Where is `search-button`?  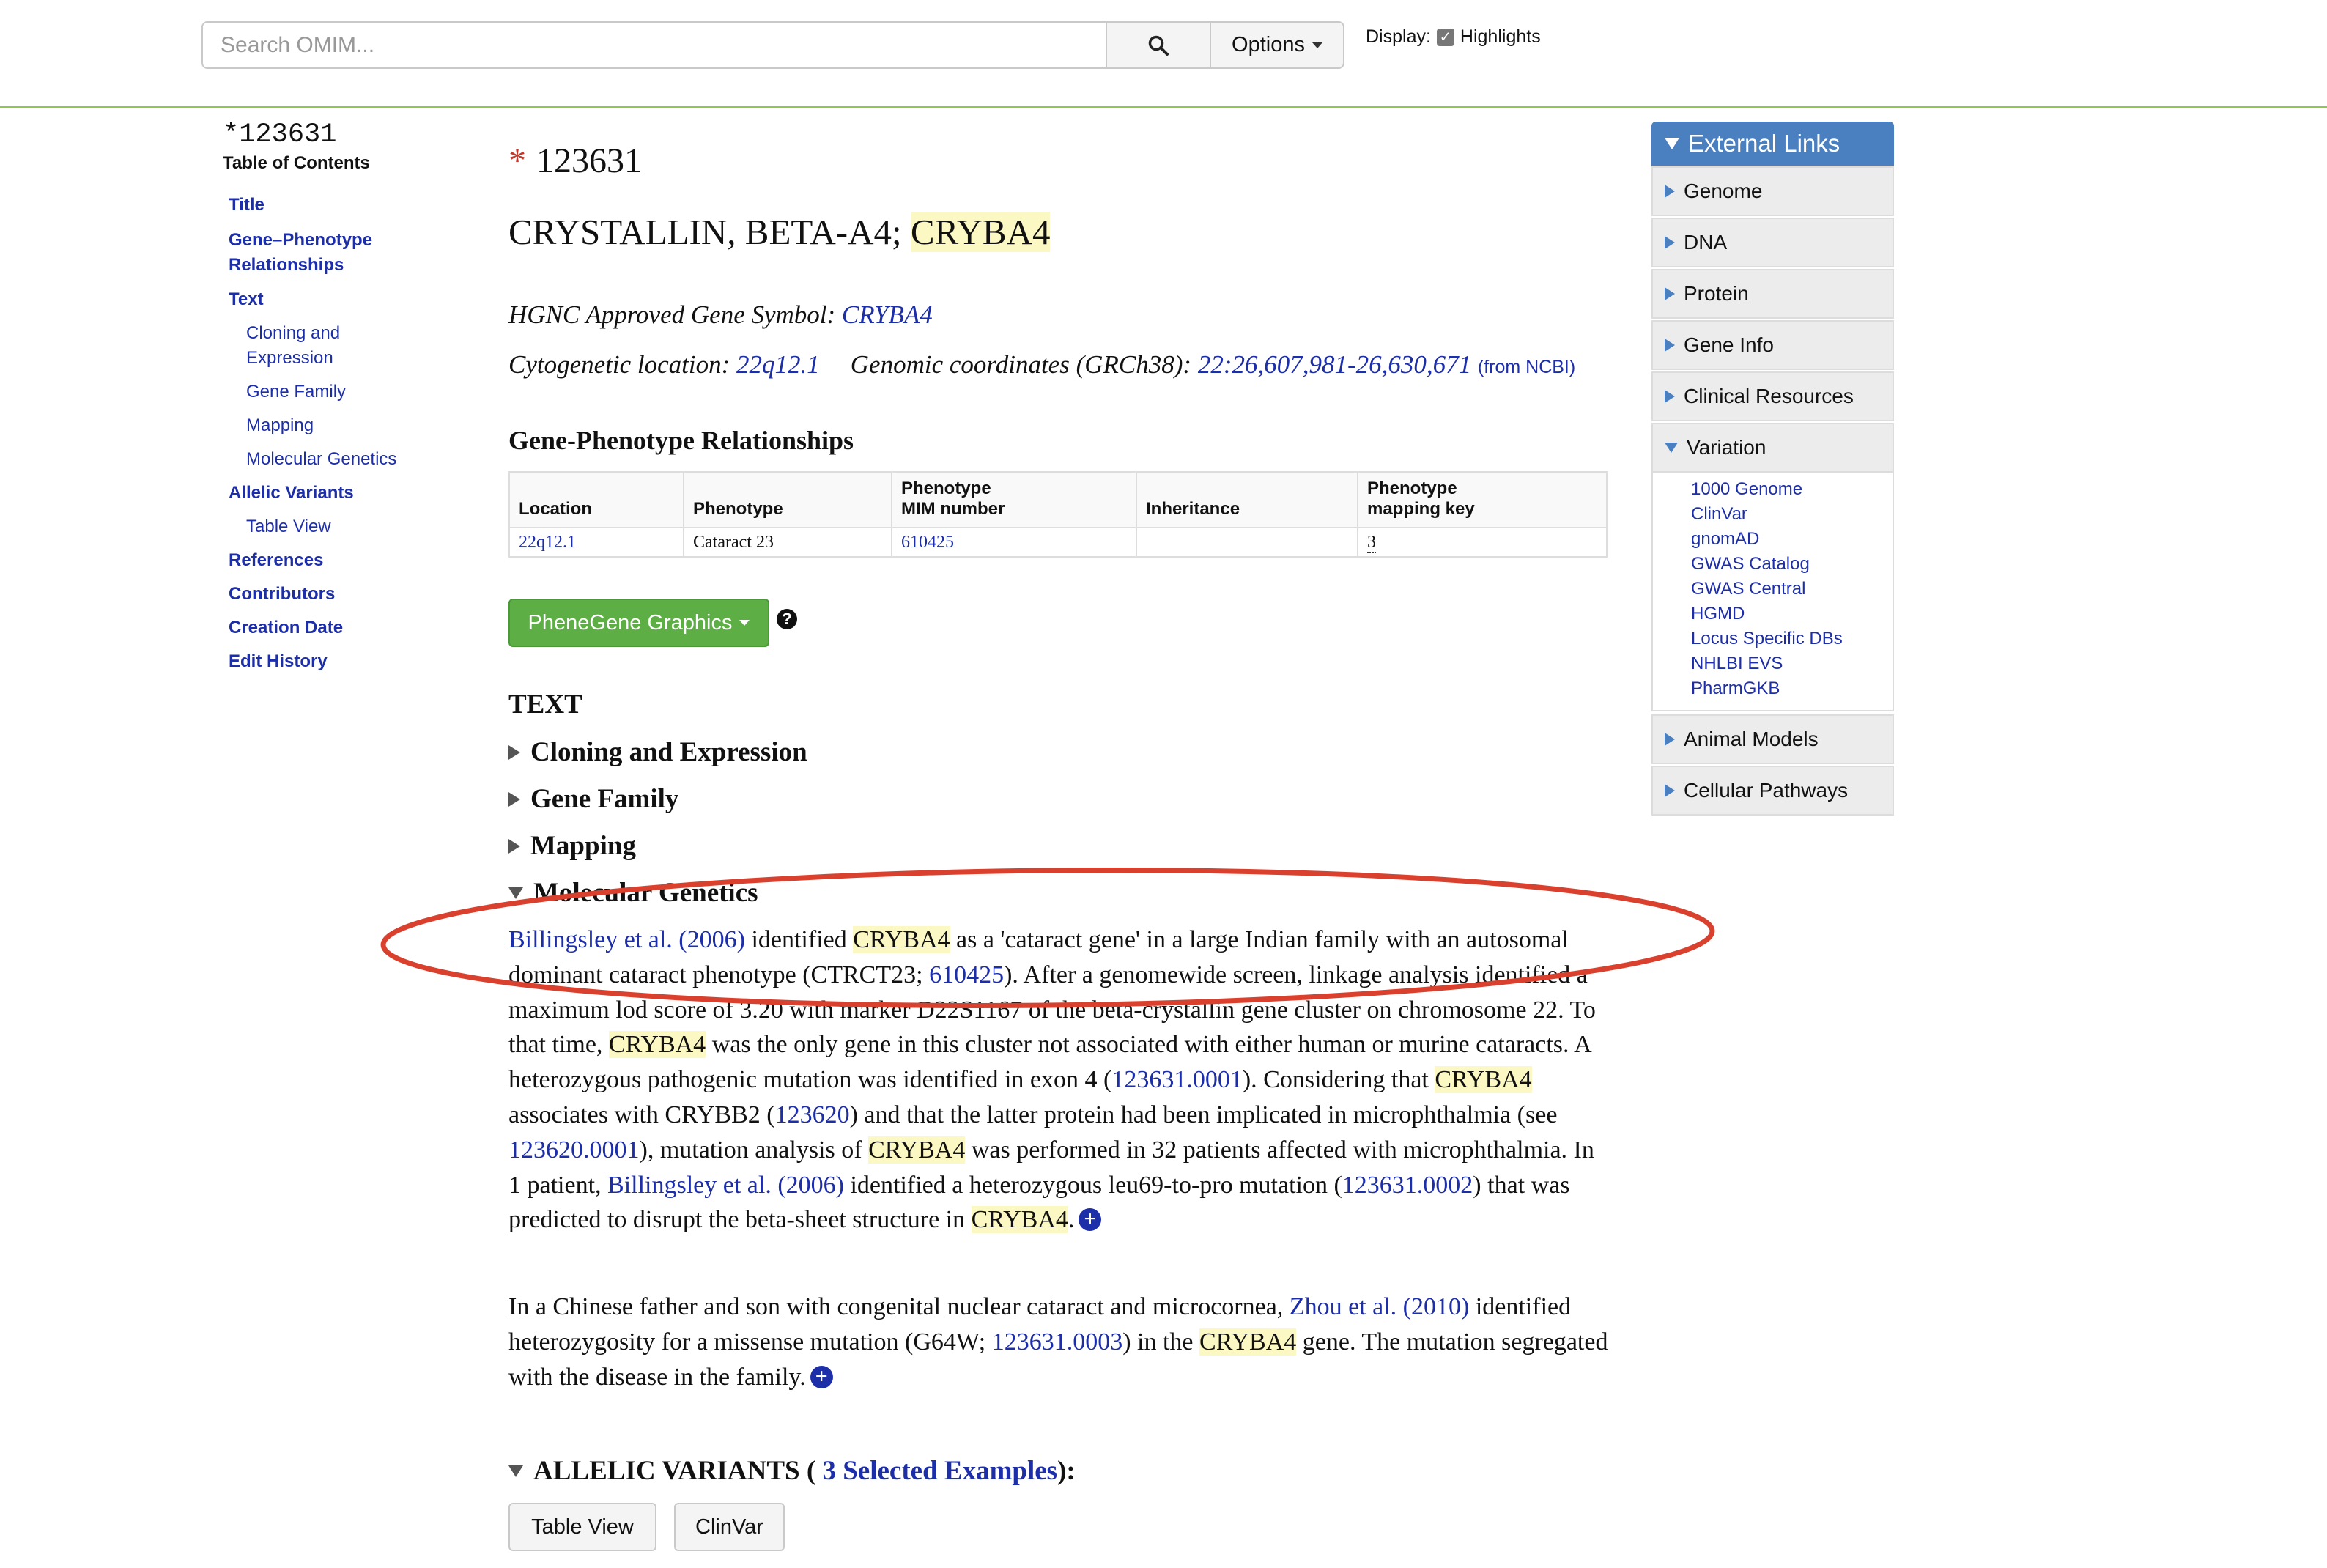 search-button is located at coordinates (1159, 45).